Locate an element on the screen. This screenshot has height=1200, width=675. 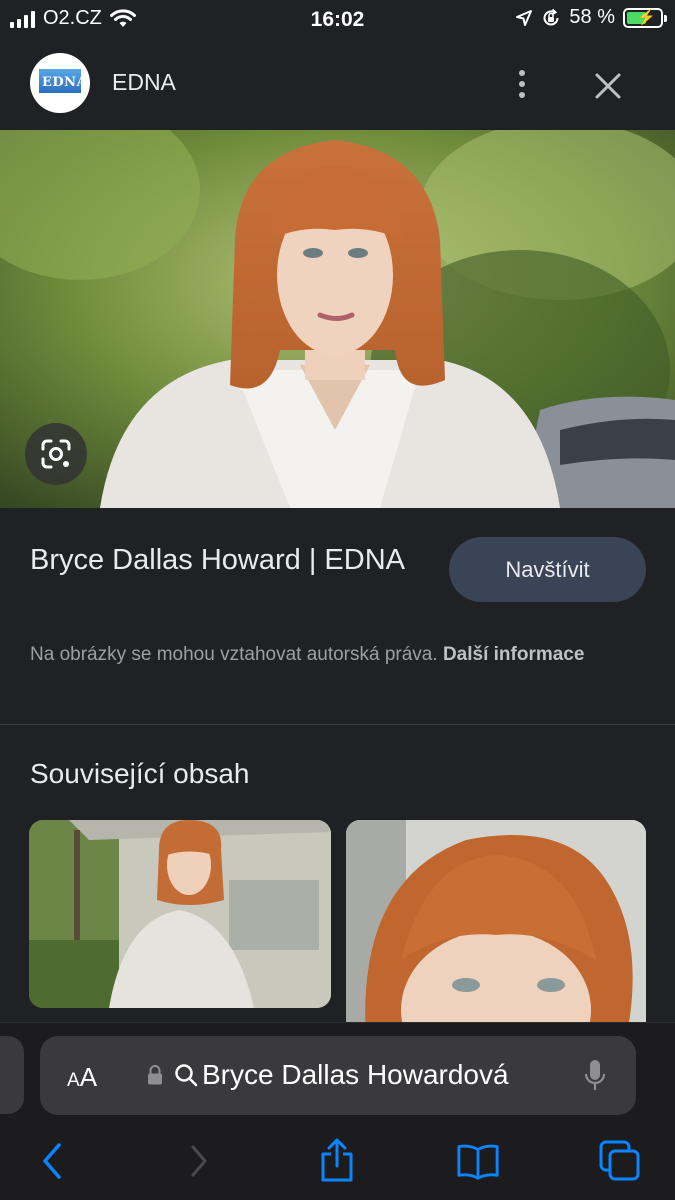
lock-icon is located at coordinates (155, 1075).